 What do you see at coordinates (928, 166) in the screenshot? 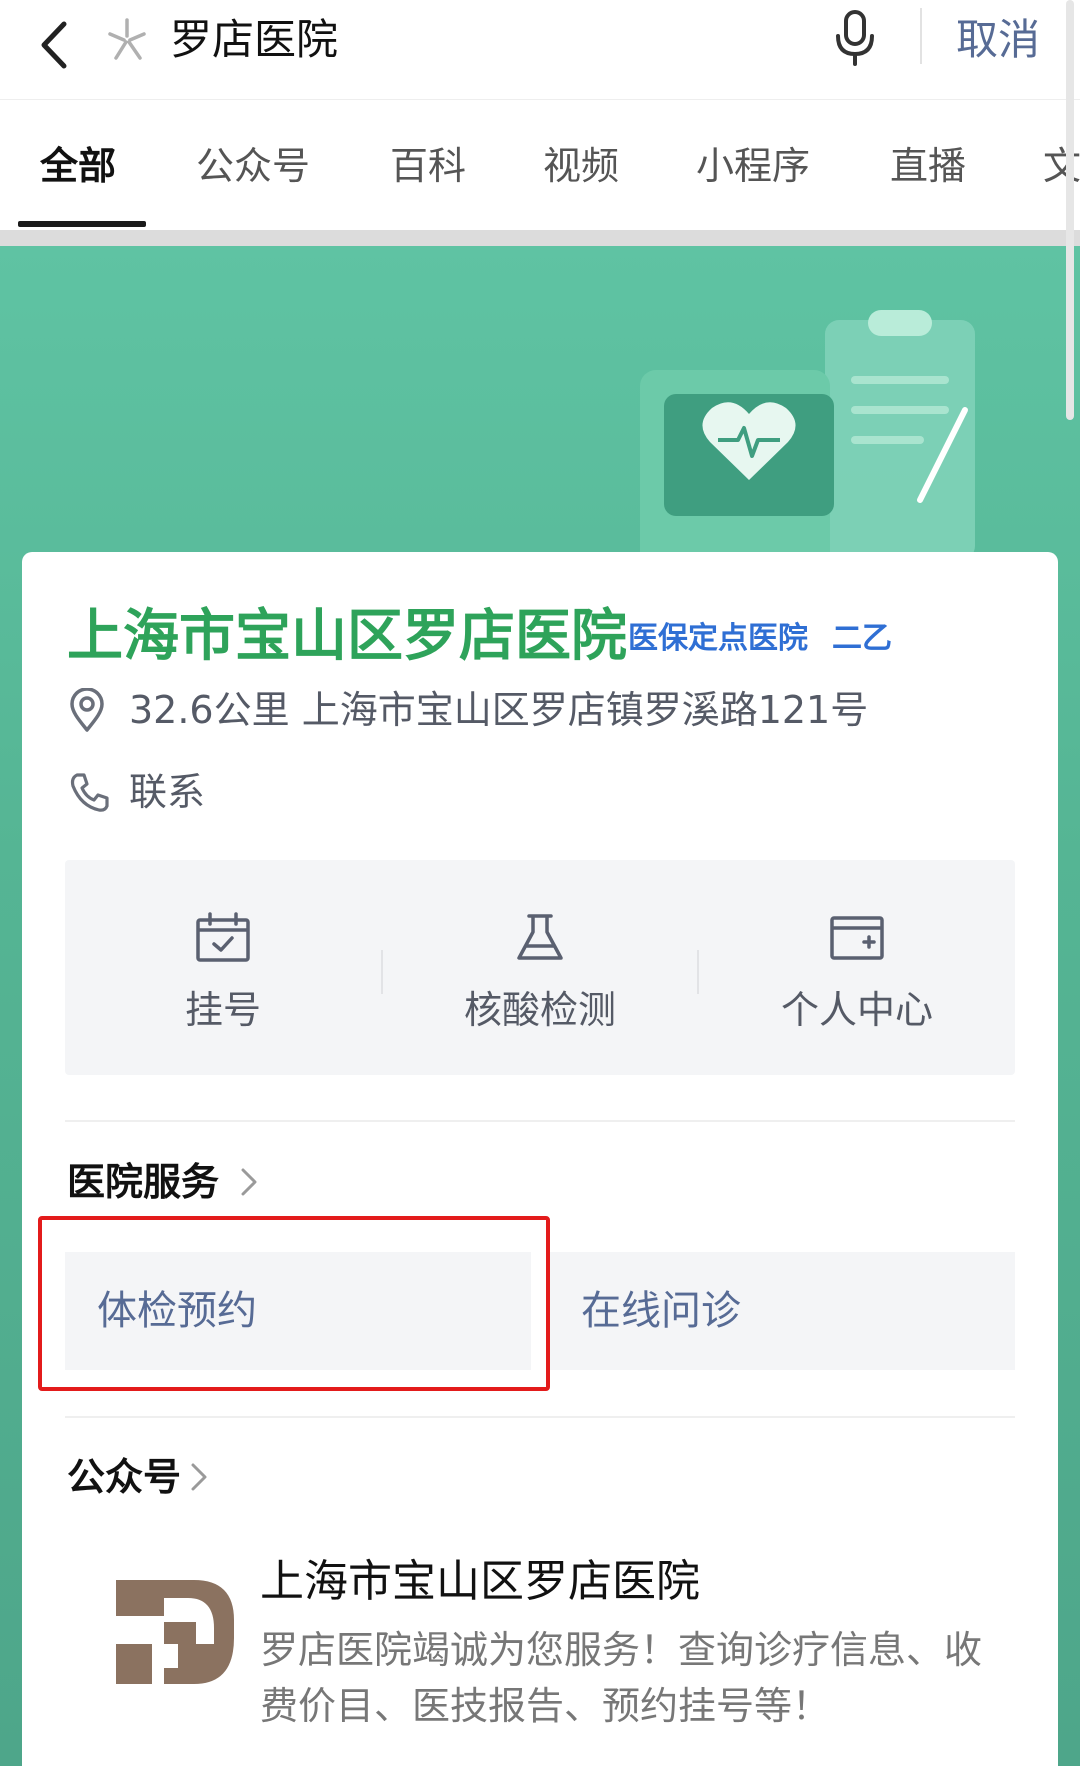
I see `tab-live: 直播` at bounding box center [928, 166].